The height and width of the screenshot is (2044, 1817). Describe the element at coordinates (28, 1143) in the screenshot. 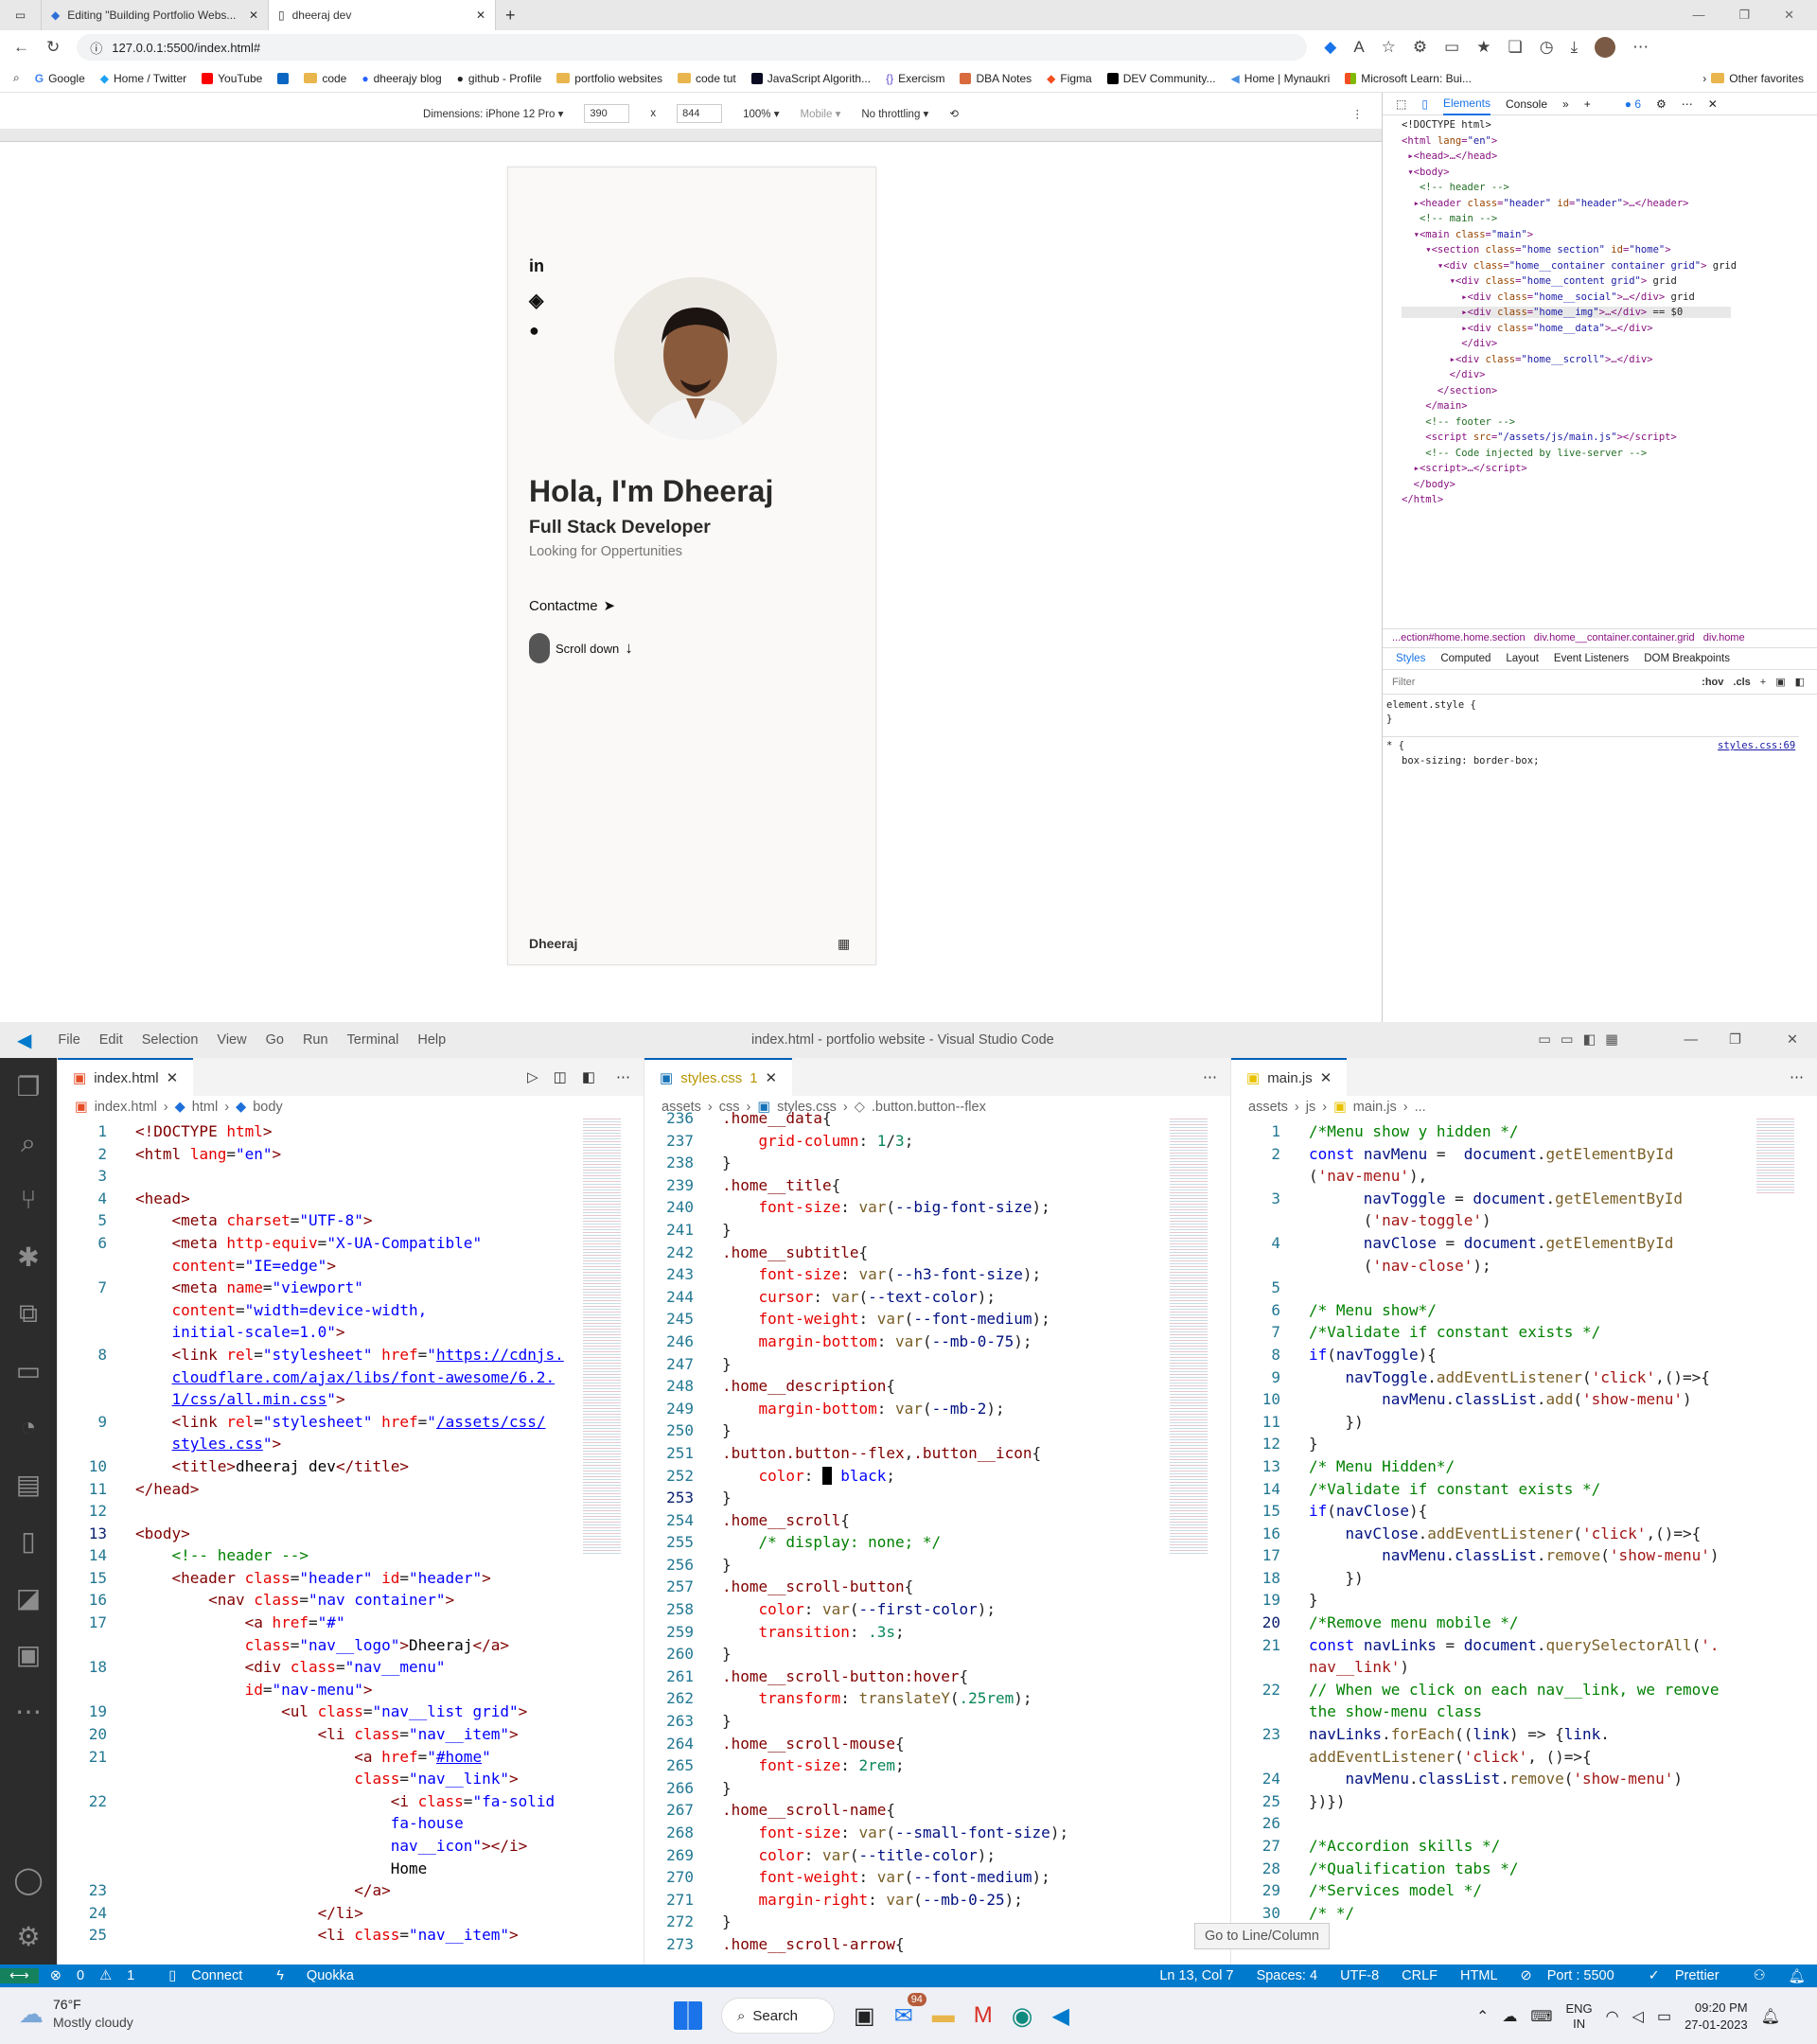

I see `search-icon: ⌕` at that location.